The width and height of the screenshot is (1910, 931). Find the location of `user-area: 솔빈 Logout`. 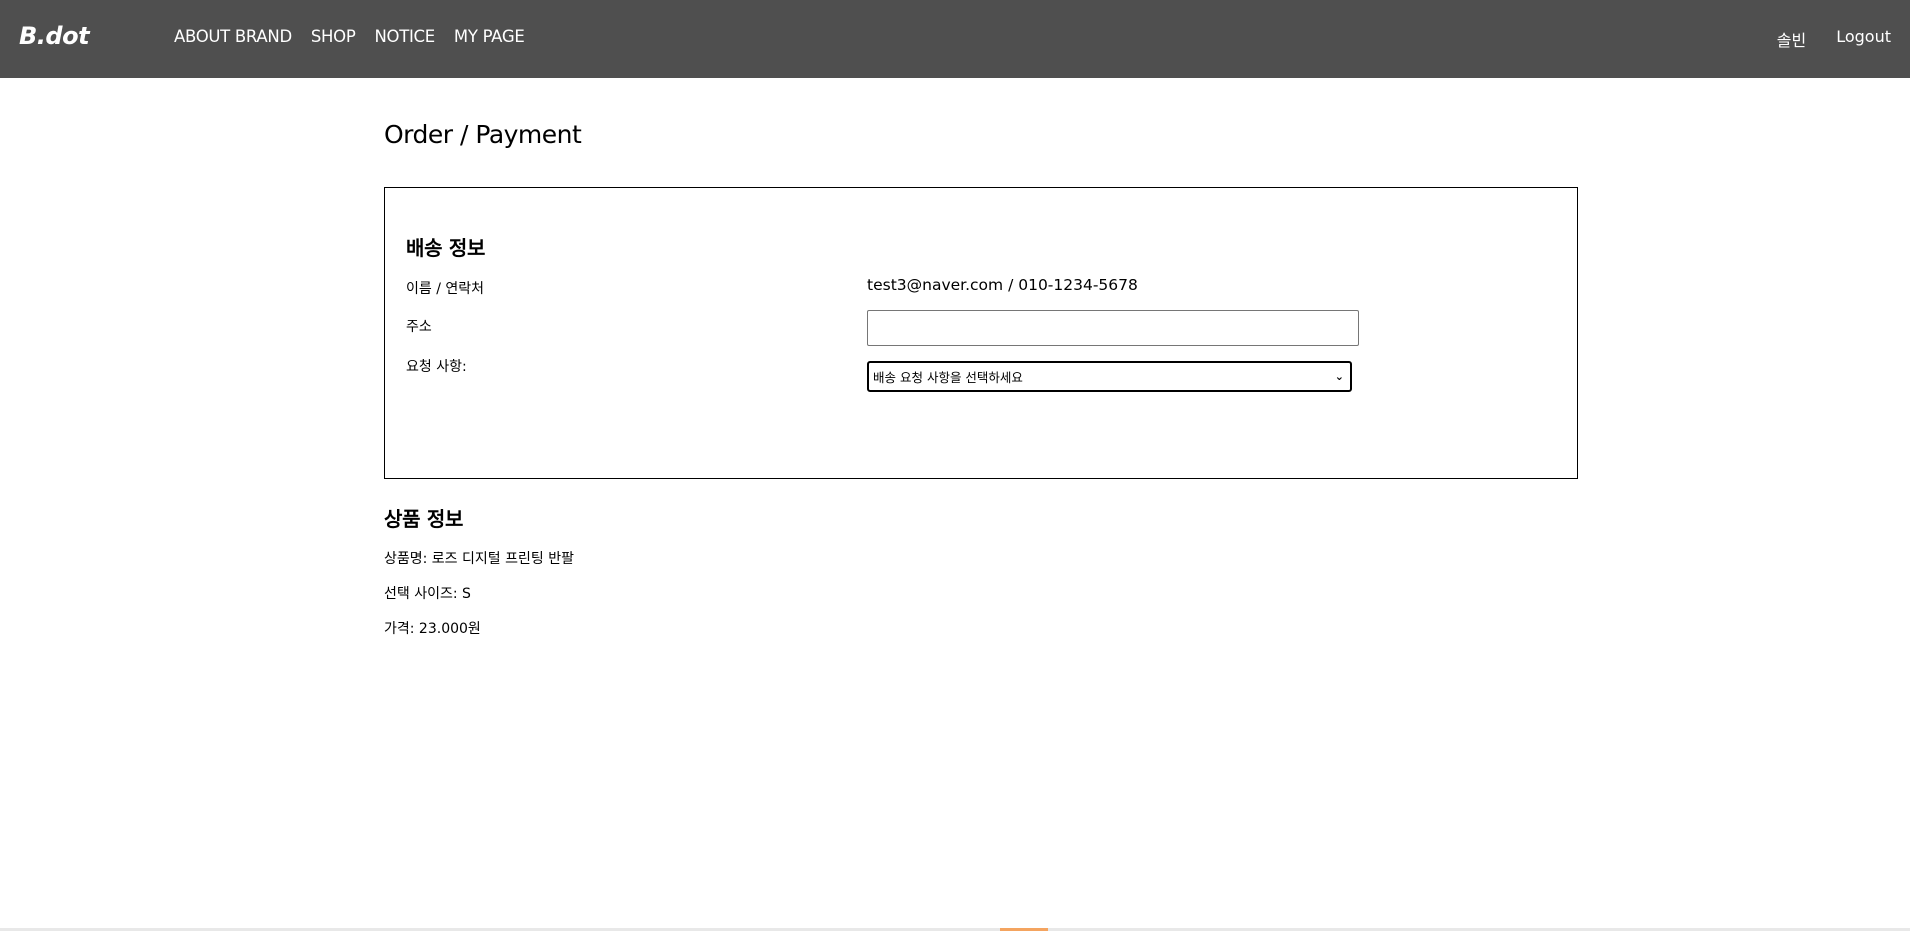

user-area: 솔빈 Logout is located at coordinates (1834, 39).